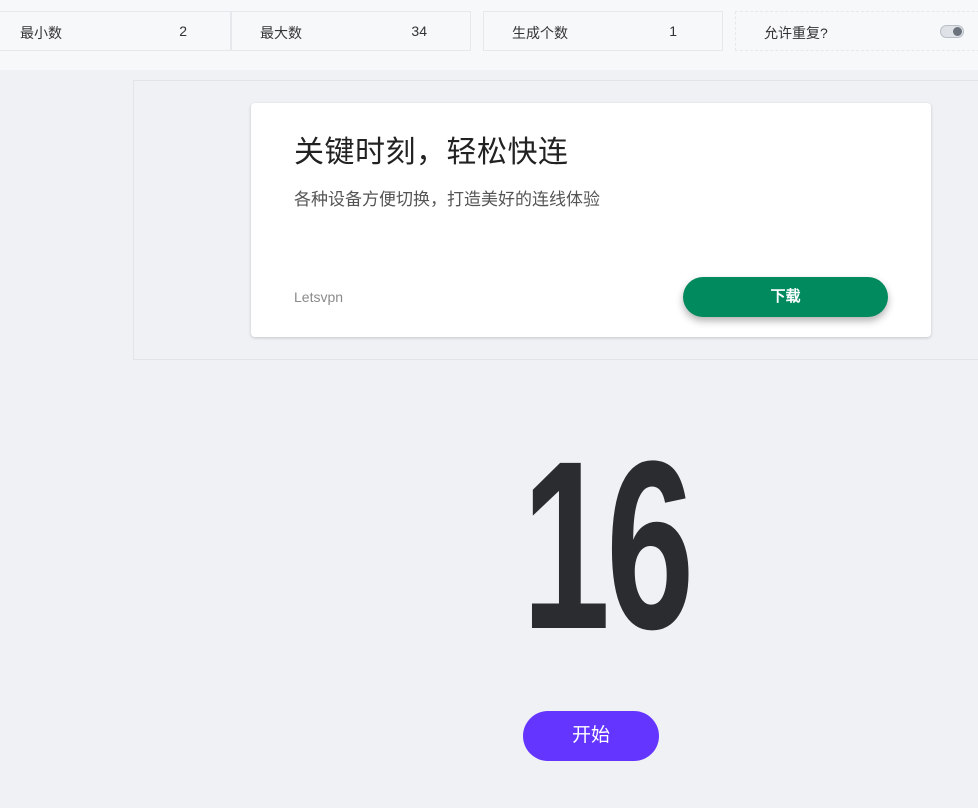 Image resolution: width=978 pixels, height=808 pixels. I want to click on download-button: 下载, so click(785, 297).